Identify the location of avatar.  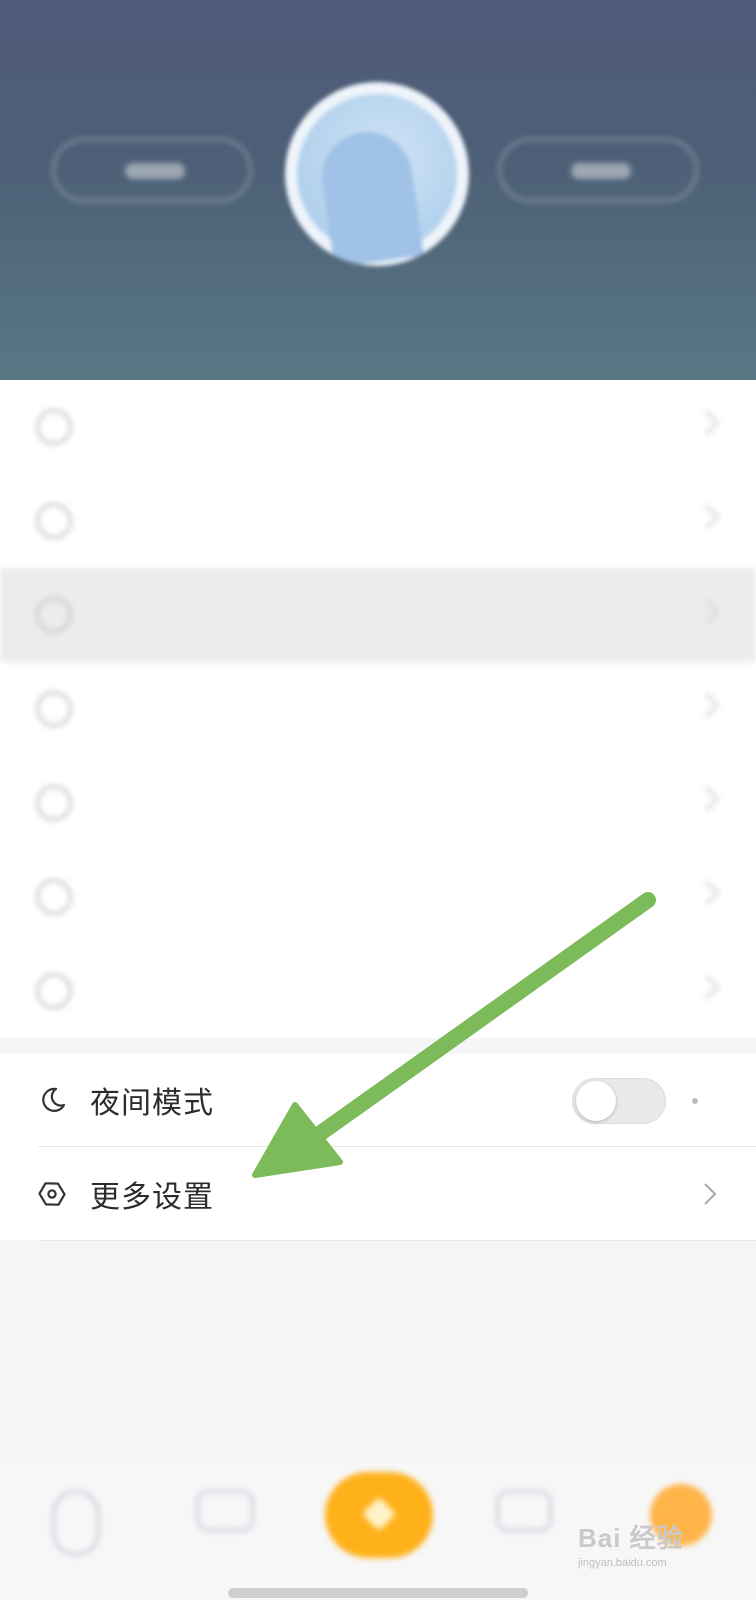
(377, 174).